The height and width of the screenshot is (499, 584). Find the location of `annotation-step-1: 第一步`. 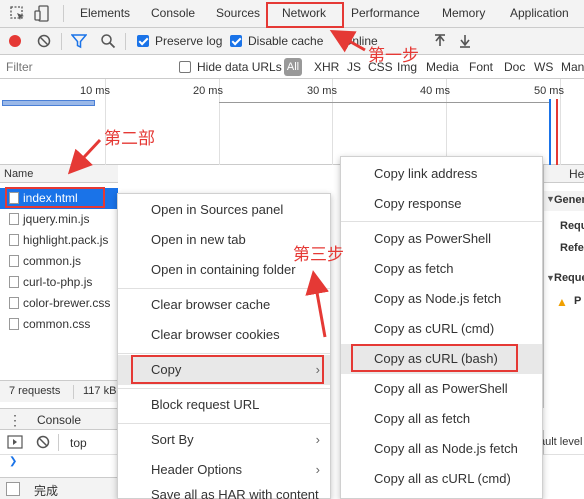

annotation-step-1: 第一步 is located at coordinates (393, 55).